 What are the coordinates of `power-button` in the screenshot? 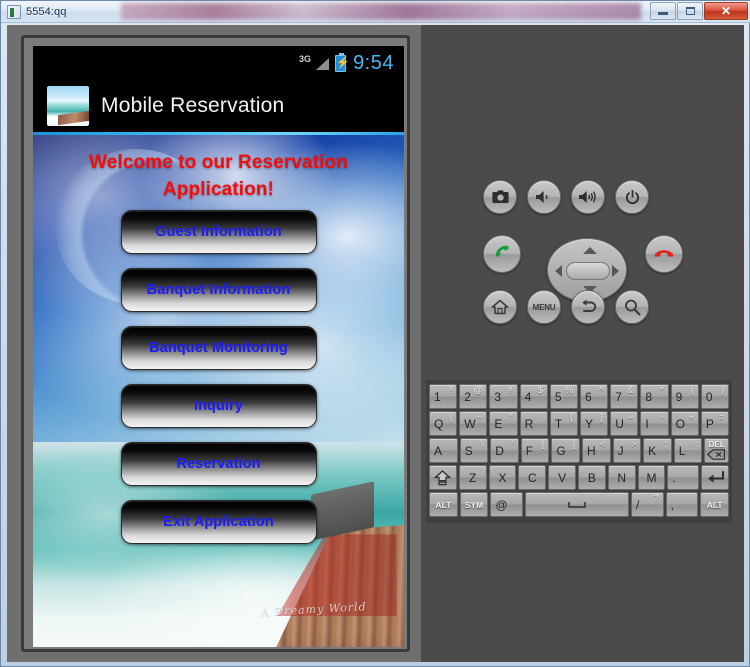 It's located at (632, 197).